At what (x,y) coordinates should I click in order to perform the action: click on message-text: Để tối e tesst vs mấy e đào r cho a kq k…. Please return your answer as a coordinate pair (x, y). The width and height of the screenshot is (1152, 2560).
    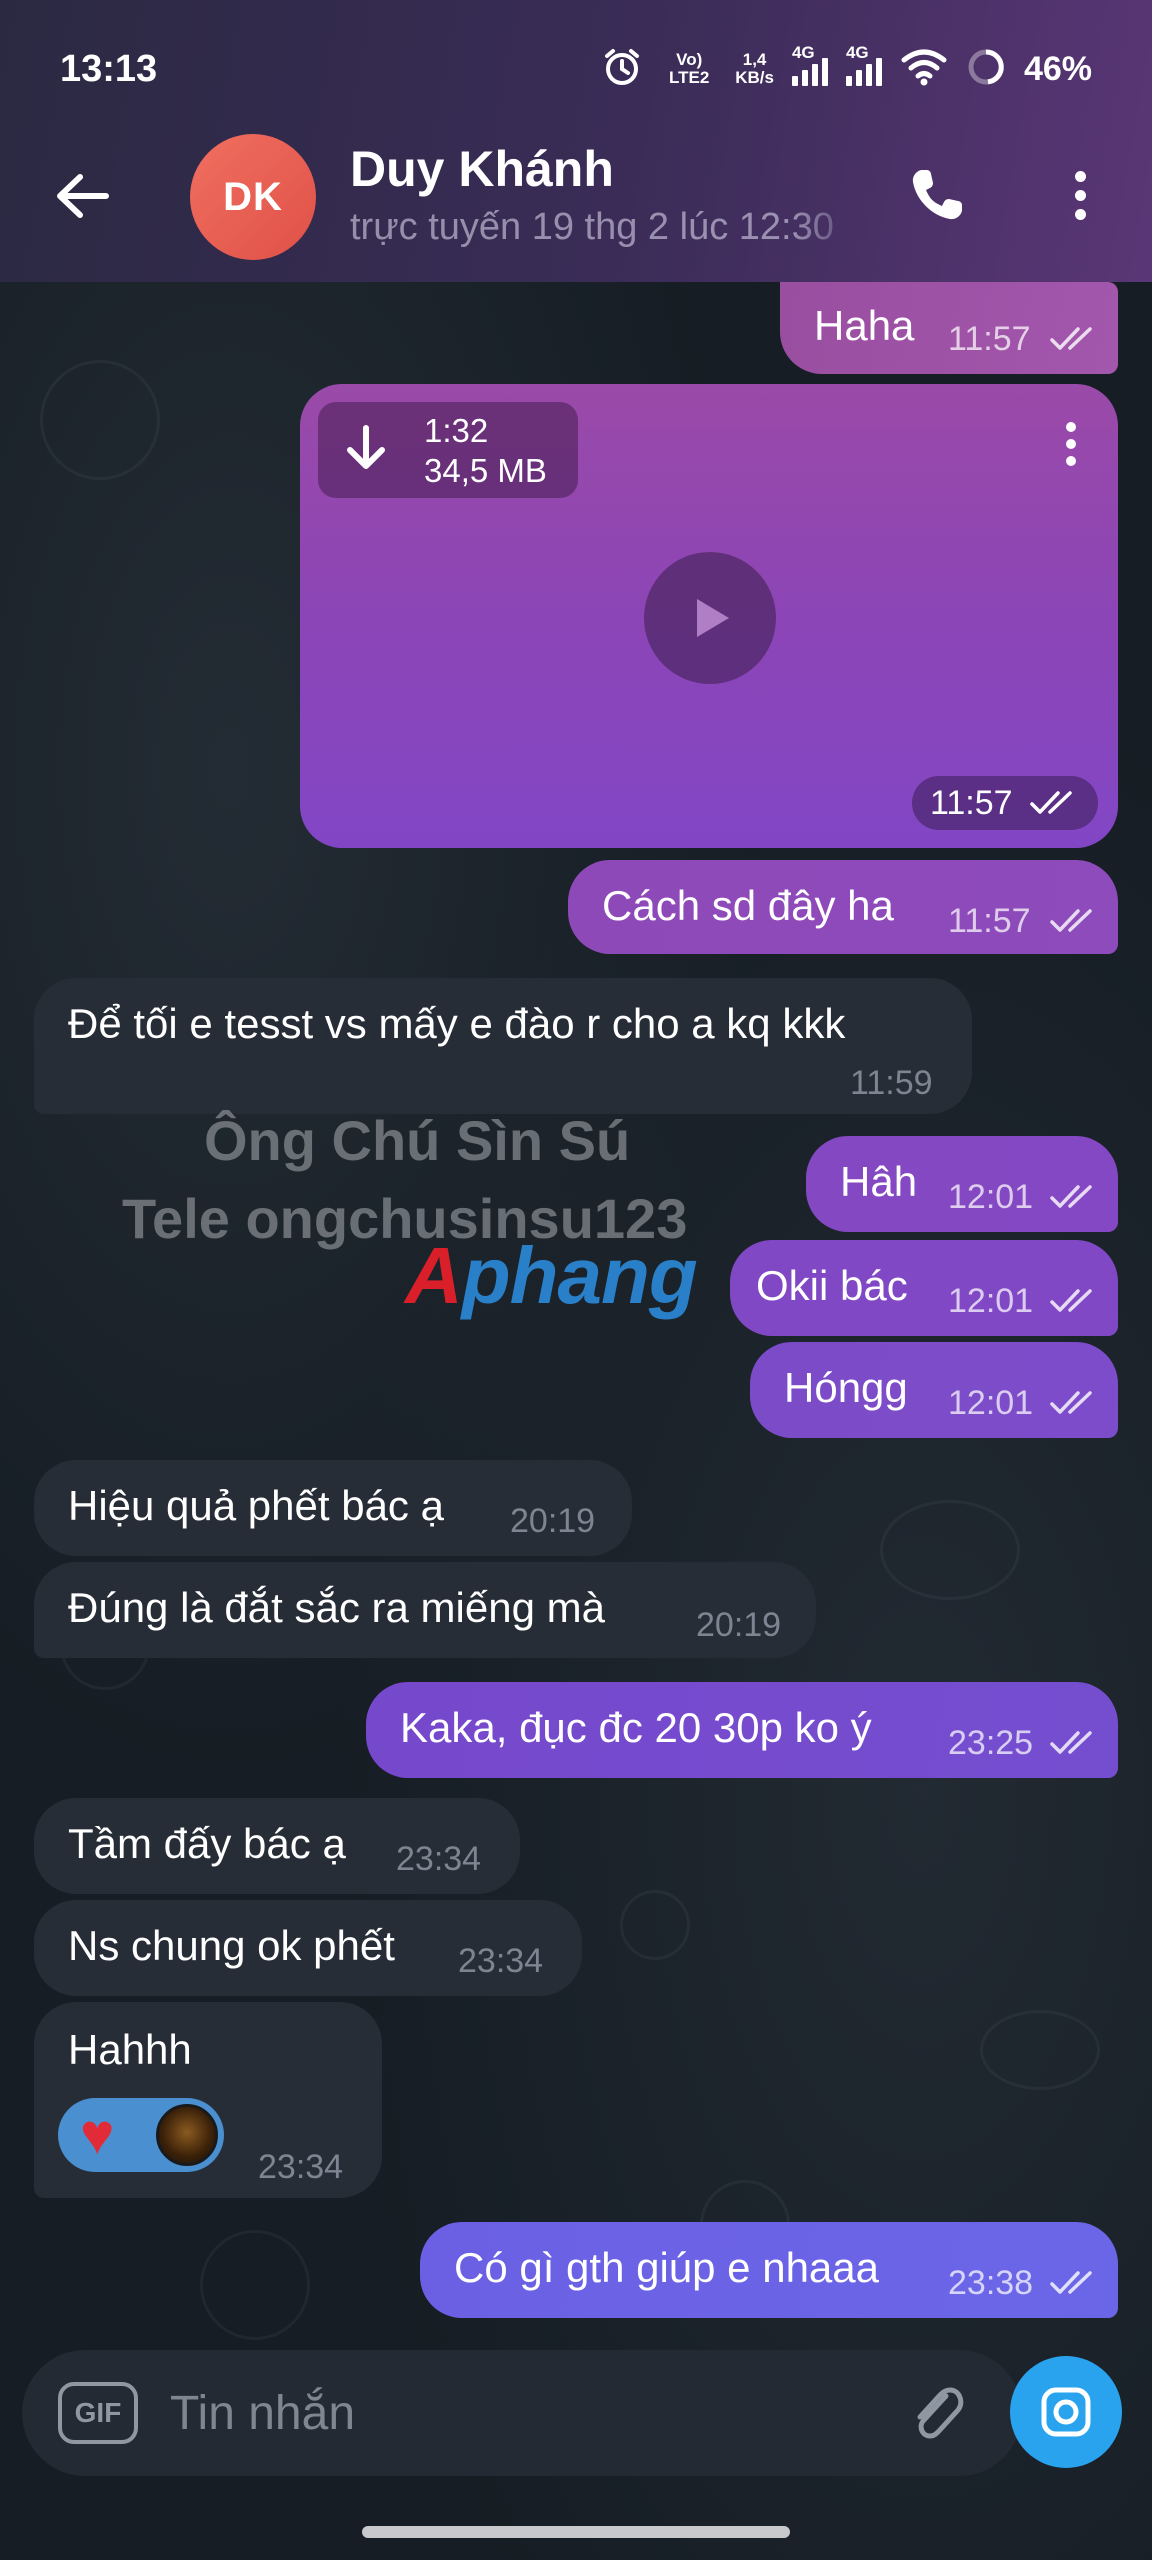
    Looking at the image, I should click on (457, 1023).